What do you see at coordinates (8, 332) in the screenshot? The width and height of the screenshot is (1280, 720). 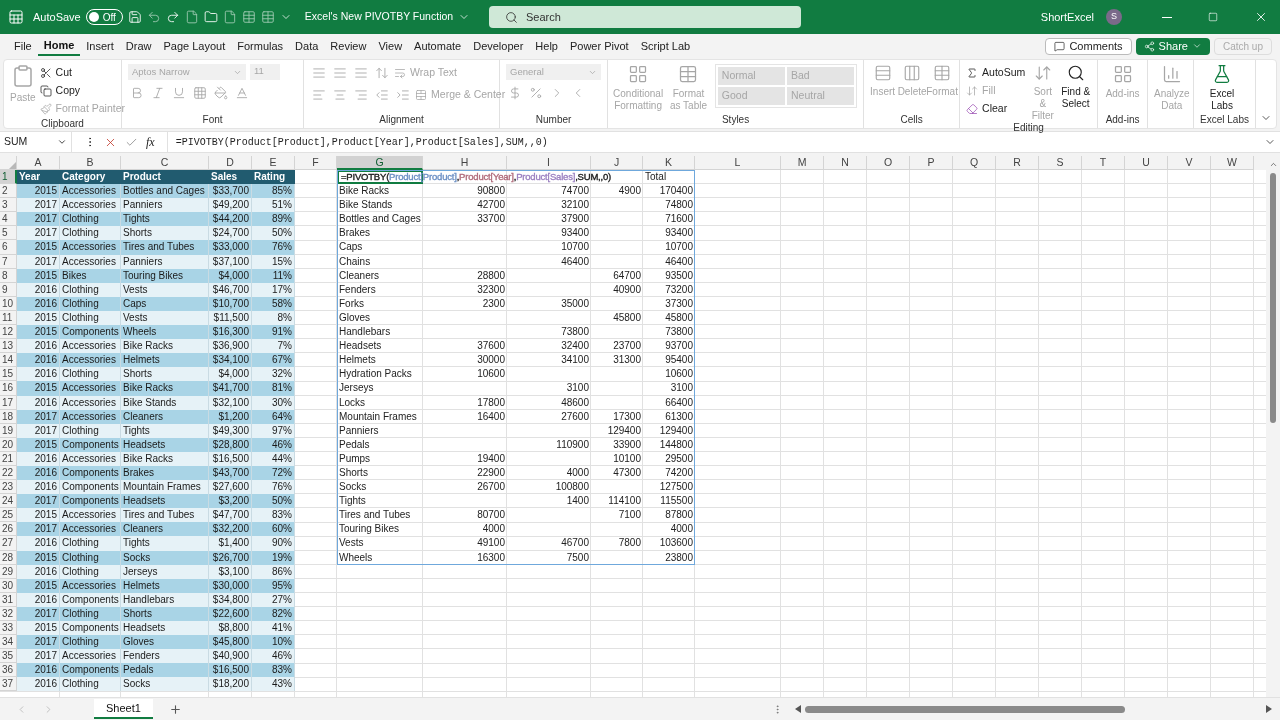 I see `row-number: 12` at bounding box center [8, 332].